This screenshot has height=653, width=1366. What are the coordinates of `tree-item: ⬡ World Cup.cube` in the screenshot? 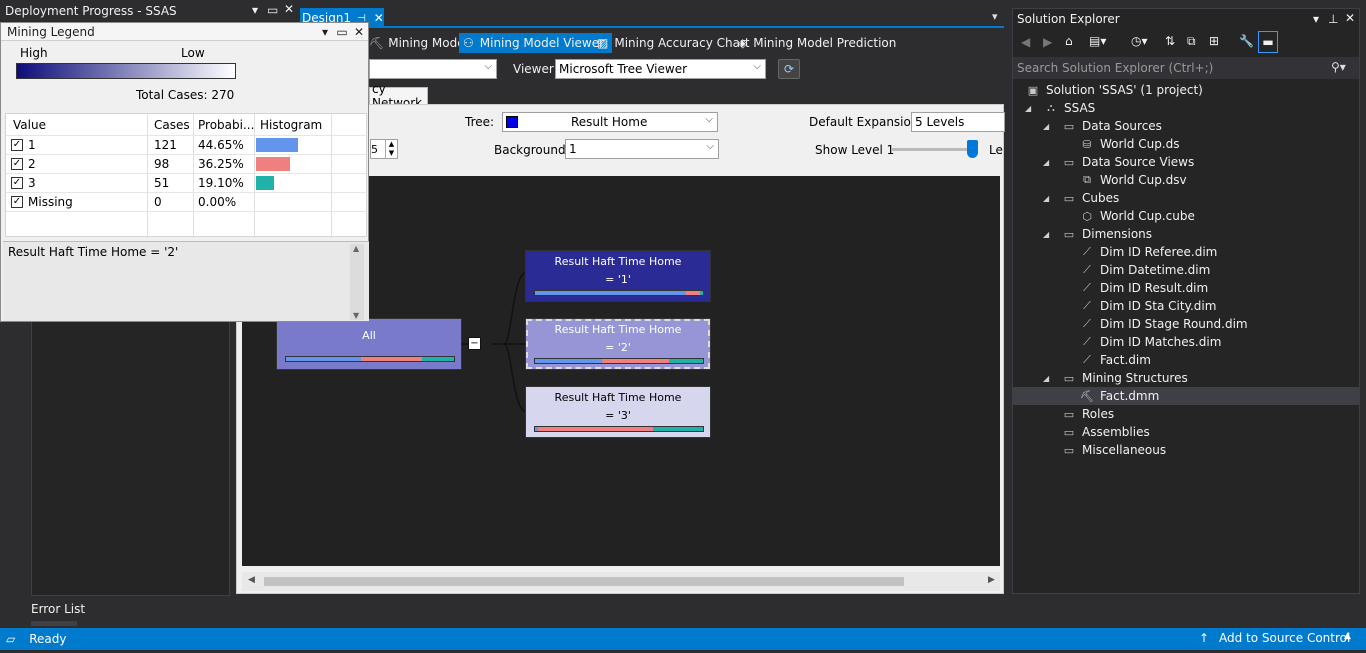 It's located at (1137, 216).